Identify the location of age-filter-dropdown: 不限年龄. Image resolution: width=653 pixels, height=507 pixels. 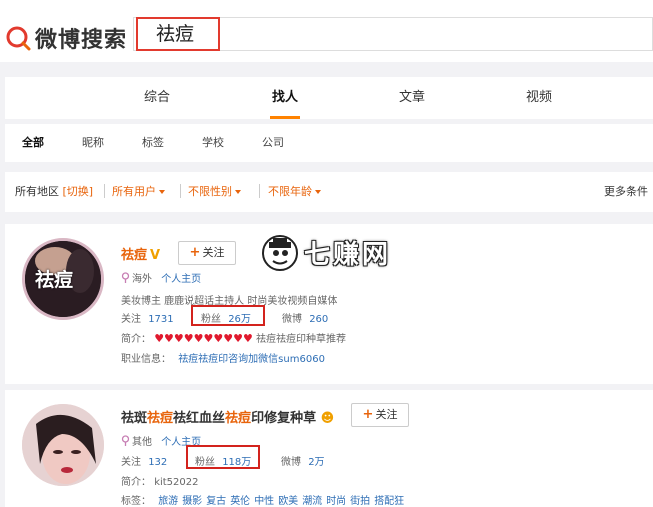
(294, 192).